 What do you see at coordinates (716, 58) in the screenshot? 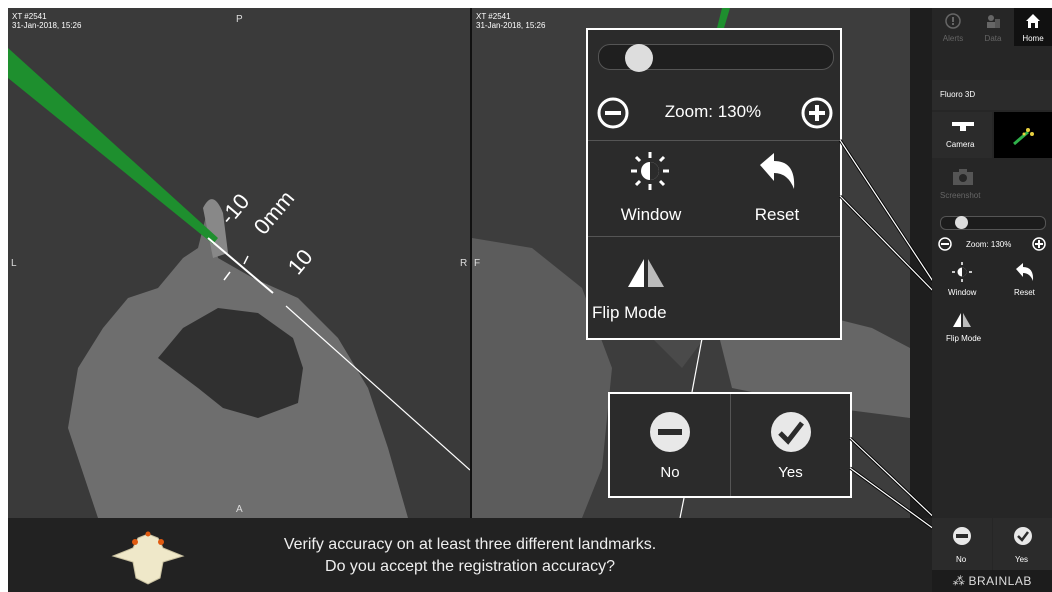
I see `zoom-slider` at bounding box center [716, 58].